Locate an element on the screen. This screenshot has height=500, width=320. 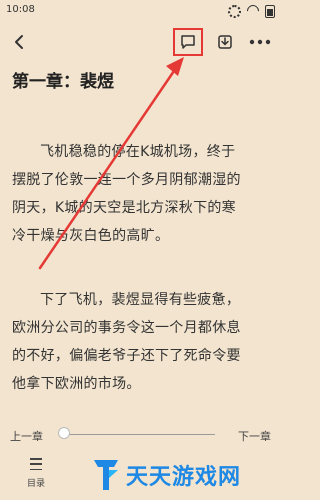
prev-chapter-button: 上一章 is located at coordinates (26, 436).